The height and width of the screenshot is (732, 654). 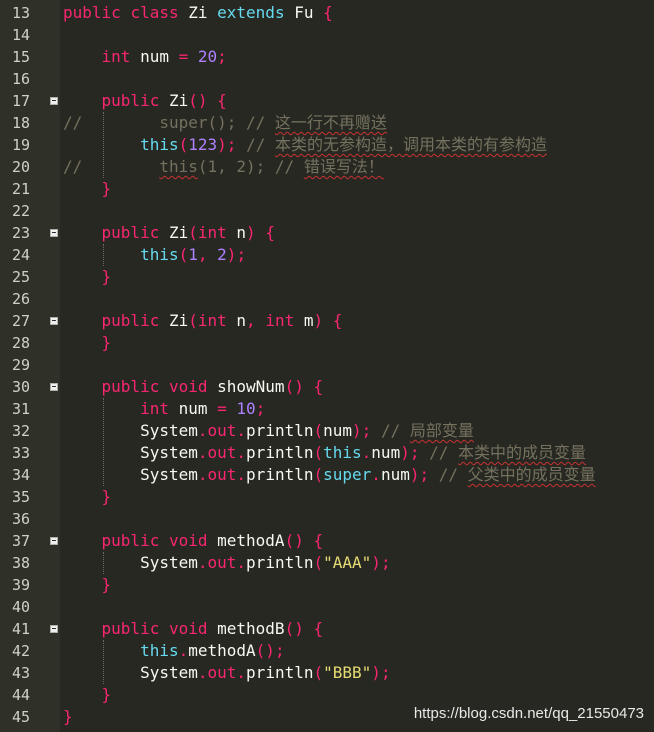 What do you see at coordinates (250, 166) in the screenshot?
I see `code-token: (1, 2); //` at bounding box center [250, 166].